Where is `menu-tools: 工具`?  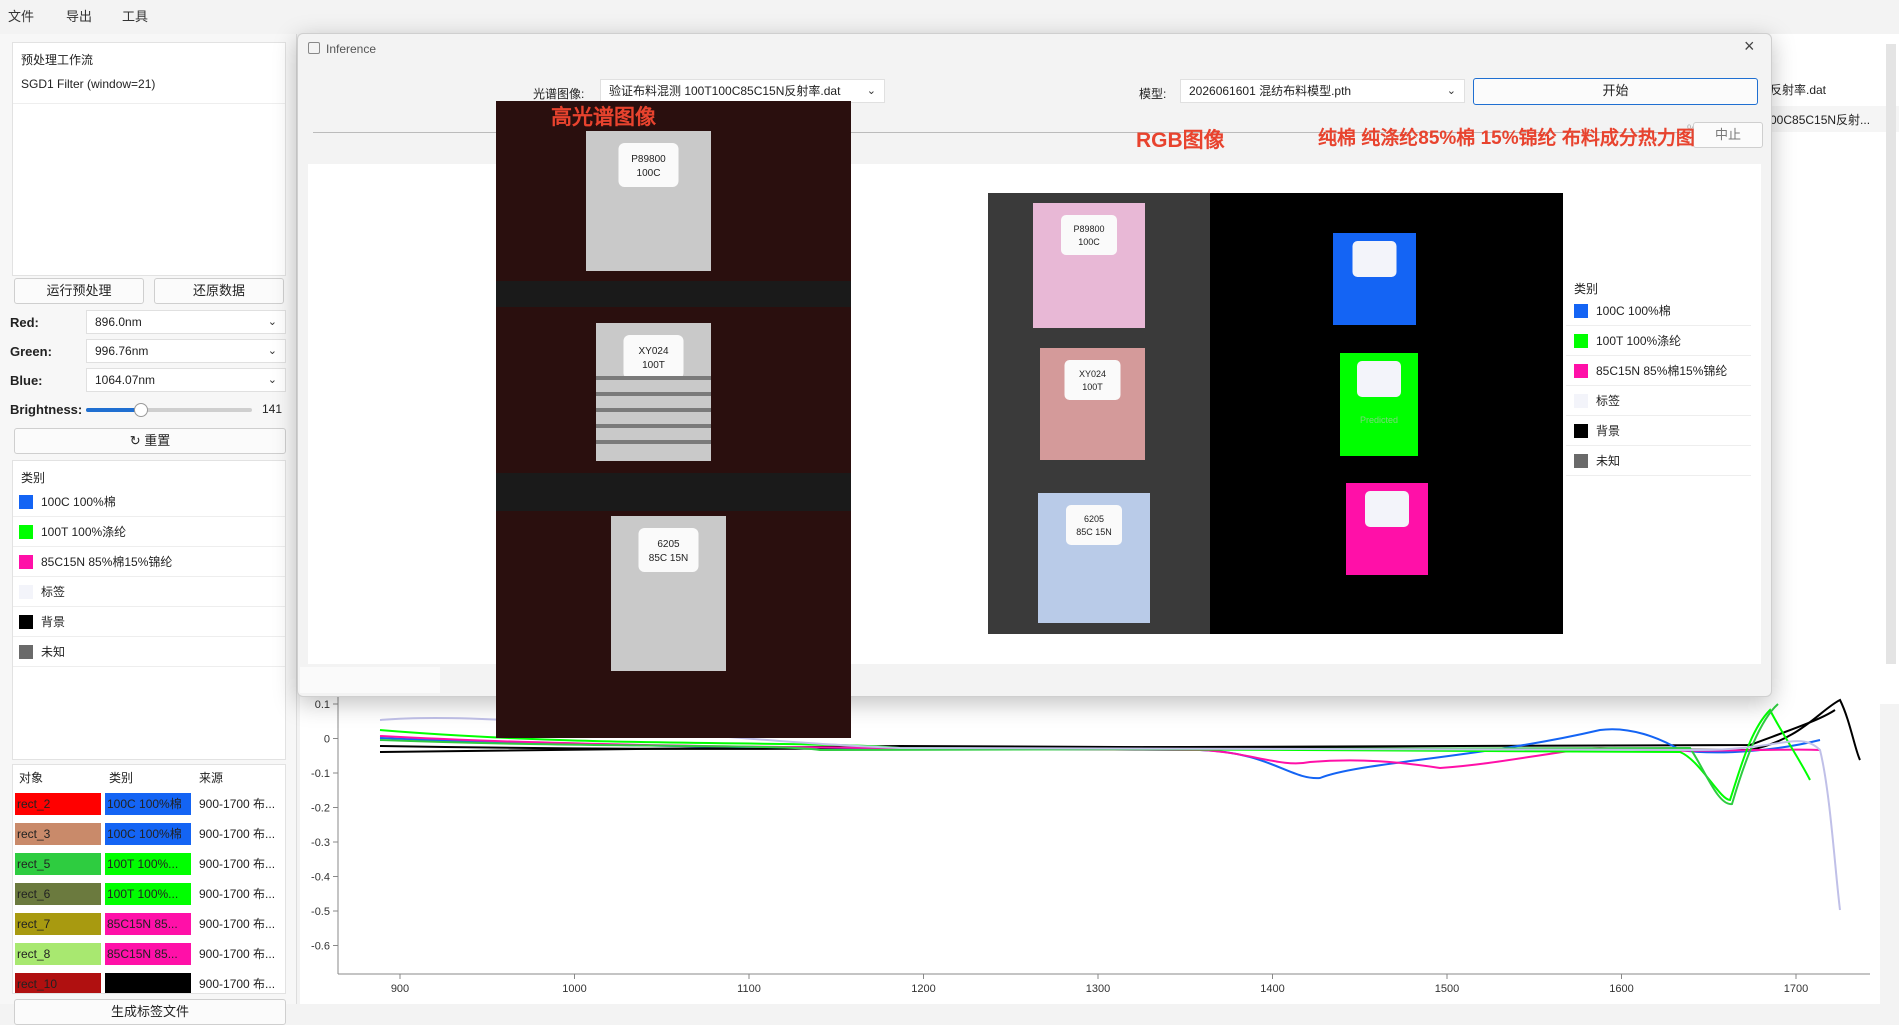
menu-tools: 工具 is located at coordinates (135, 15).